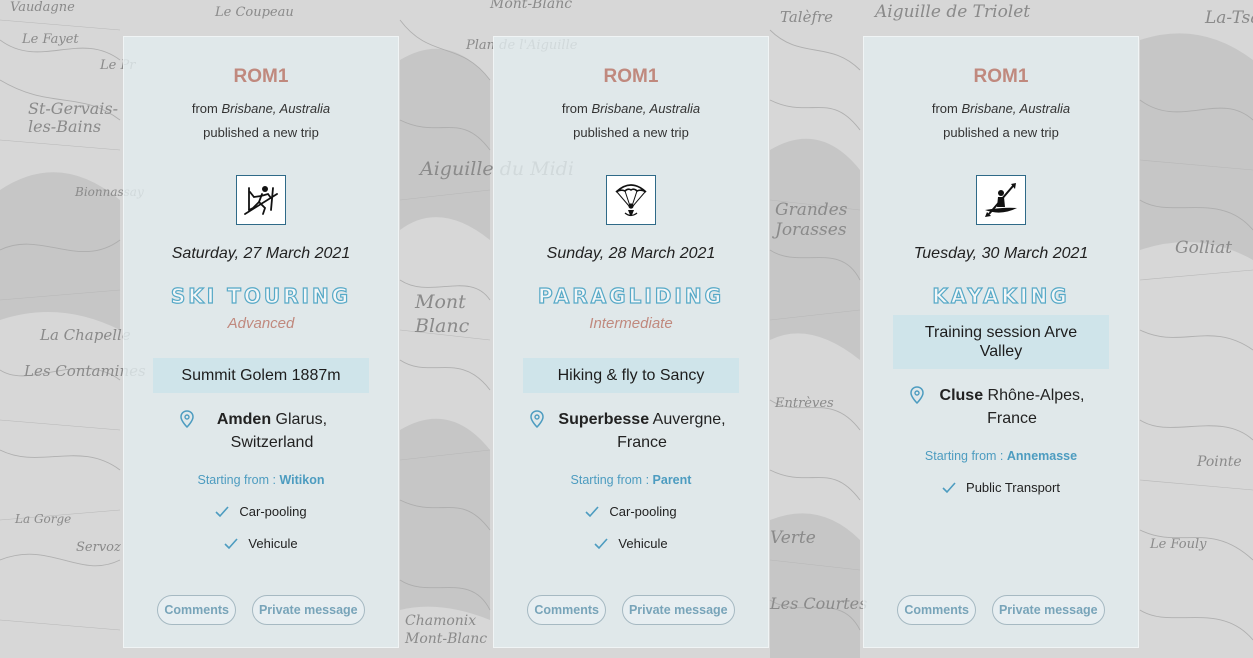  I want to click on starting-point: Starting from : Witikon, so click(261, 480).